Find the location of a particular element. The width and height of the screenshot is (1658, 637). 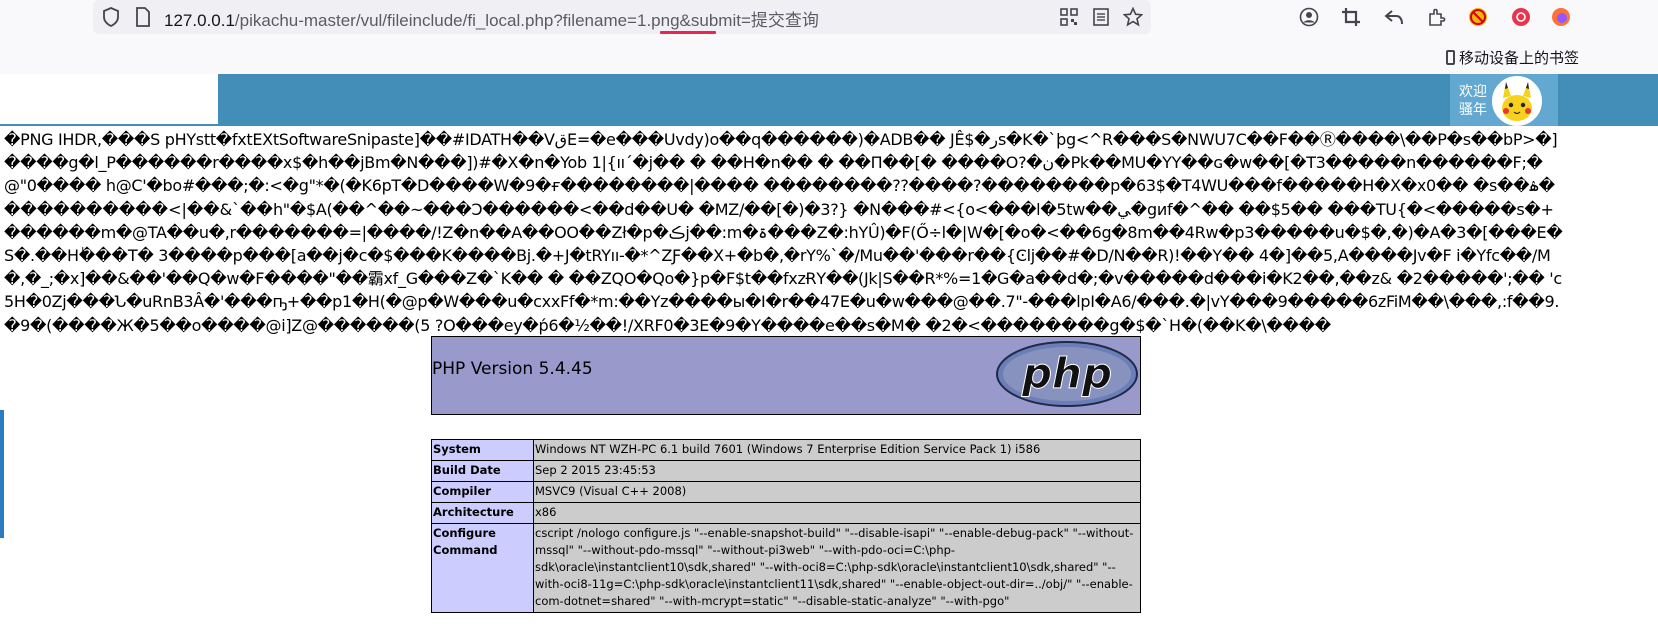

pikachu-avatar is located at coordinates (1517, 101).